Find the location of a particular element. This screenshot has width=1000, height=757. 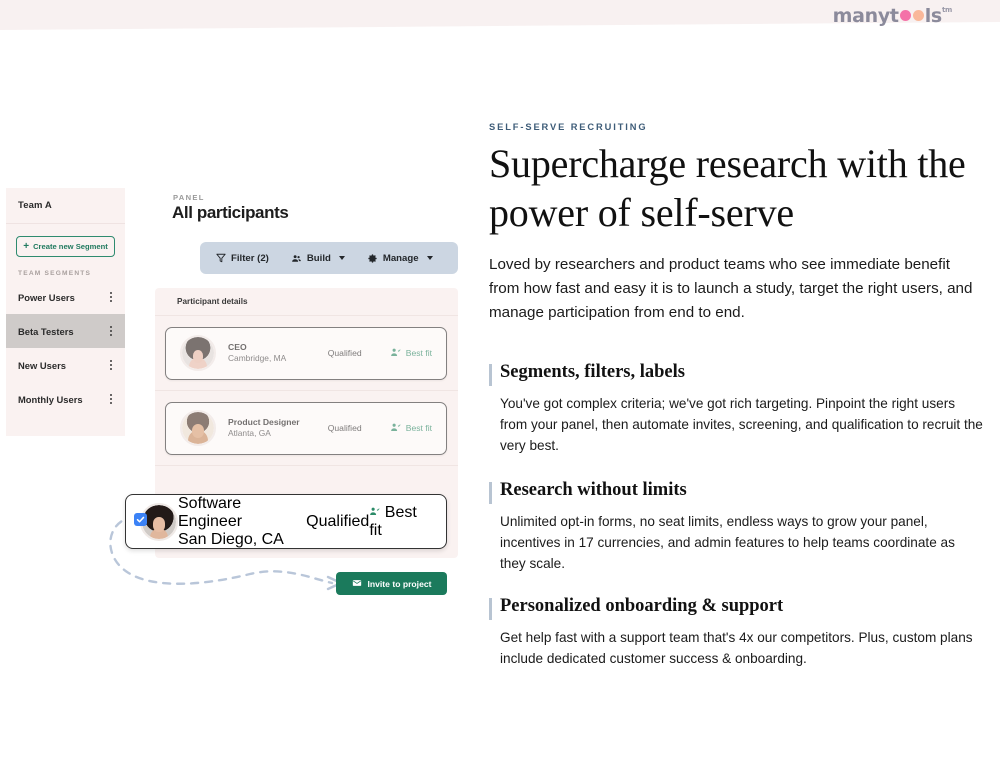

invite-to-project-button: Invite to project is located at coordinates (391, 583).